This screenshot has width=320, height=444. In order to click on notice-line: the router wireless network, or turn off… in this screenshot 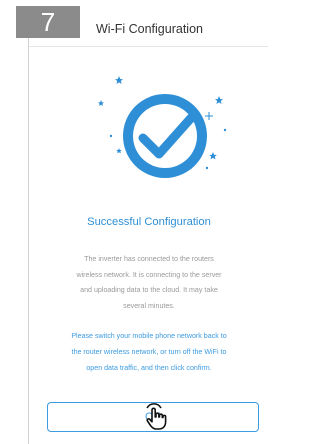, I will do `click(149, 352)`.